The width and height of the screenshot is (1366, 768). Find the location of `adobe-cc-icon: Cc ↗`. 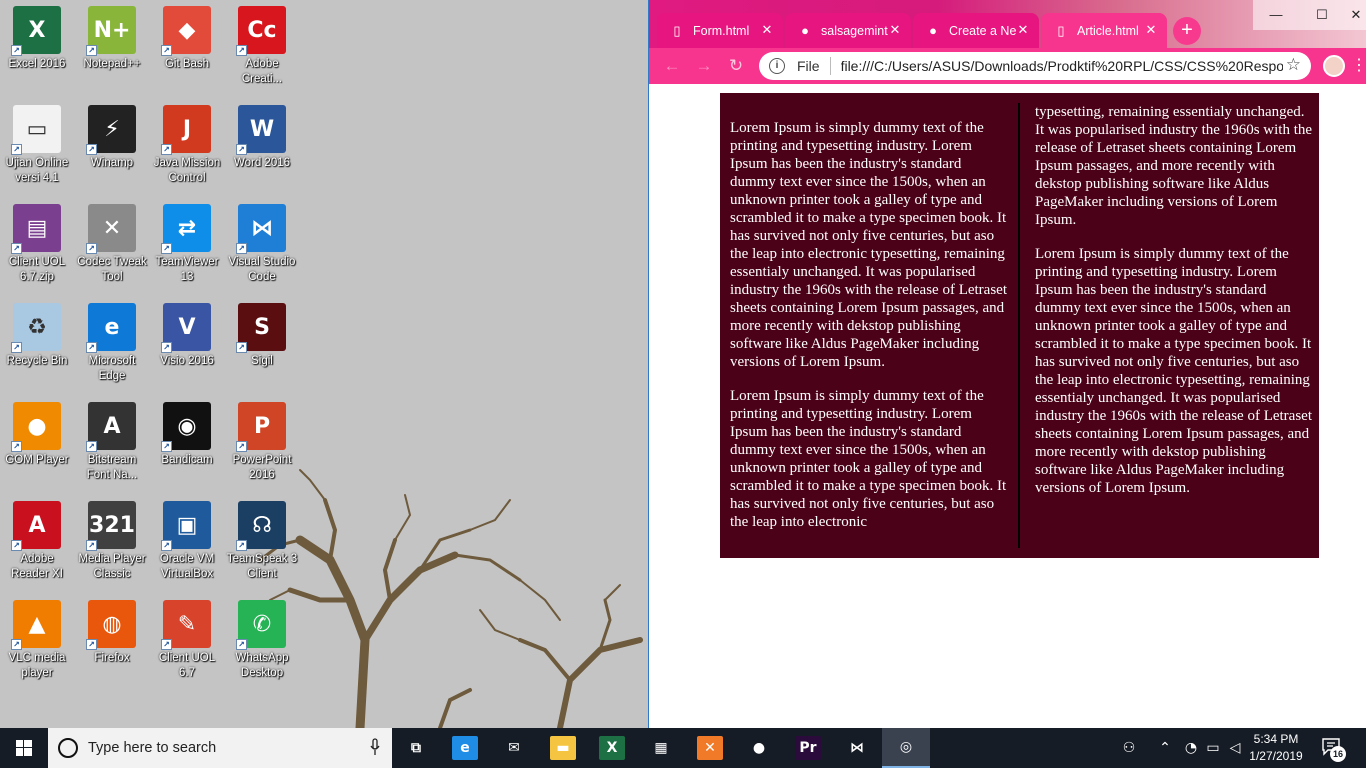

adobe-cc-icon: Cc ↗ is located at coordinates (261, 31).